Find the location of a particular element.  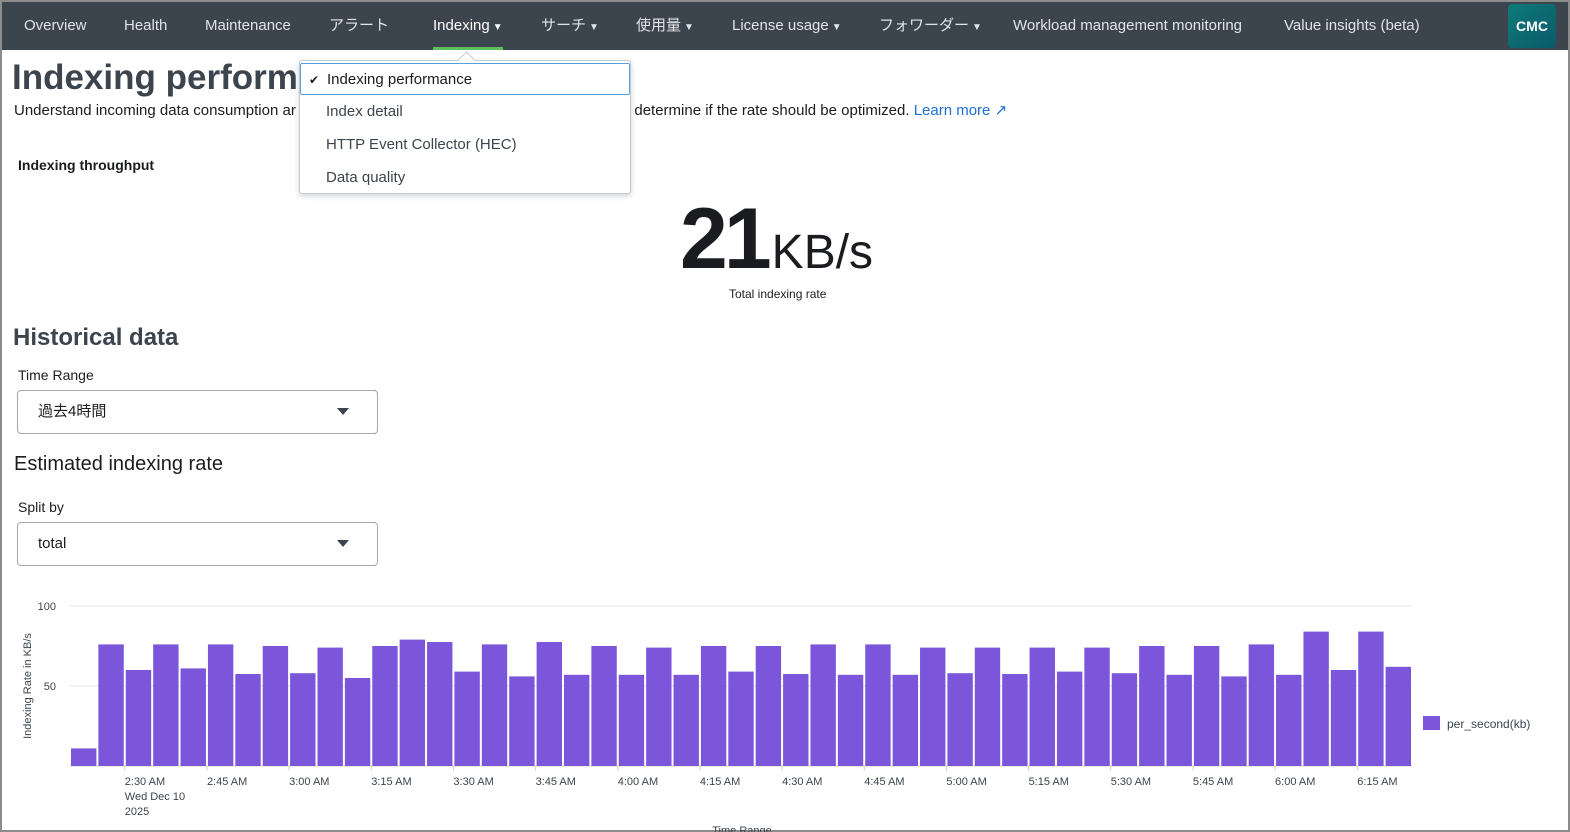

x-tick-label: 4:45 AM is located at coordinates (884, 782).